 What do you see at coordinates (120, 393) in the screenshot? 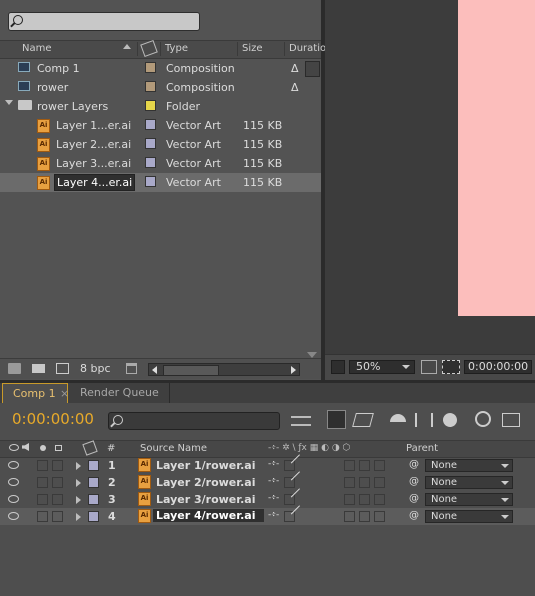
I see `tab-render-queue: Render Queue` at bounding box center [120, 393].